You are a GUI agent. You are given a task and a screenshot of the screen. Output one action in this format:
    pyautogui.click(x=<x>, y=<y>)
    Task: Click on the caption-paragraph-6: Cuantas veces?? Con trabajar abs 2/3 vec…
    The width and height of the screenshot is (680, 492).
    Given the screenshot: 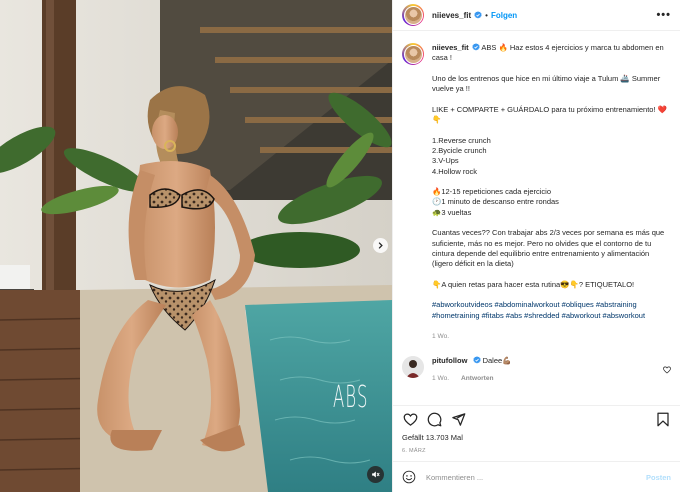 What is the action you would take?
    pyautogui.click(x=548, y=248)
    